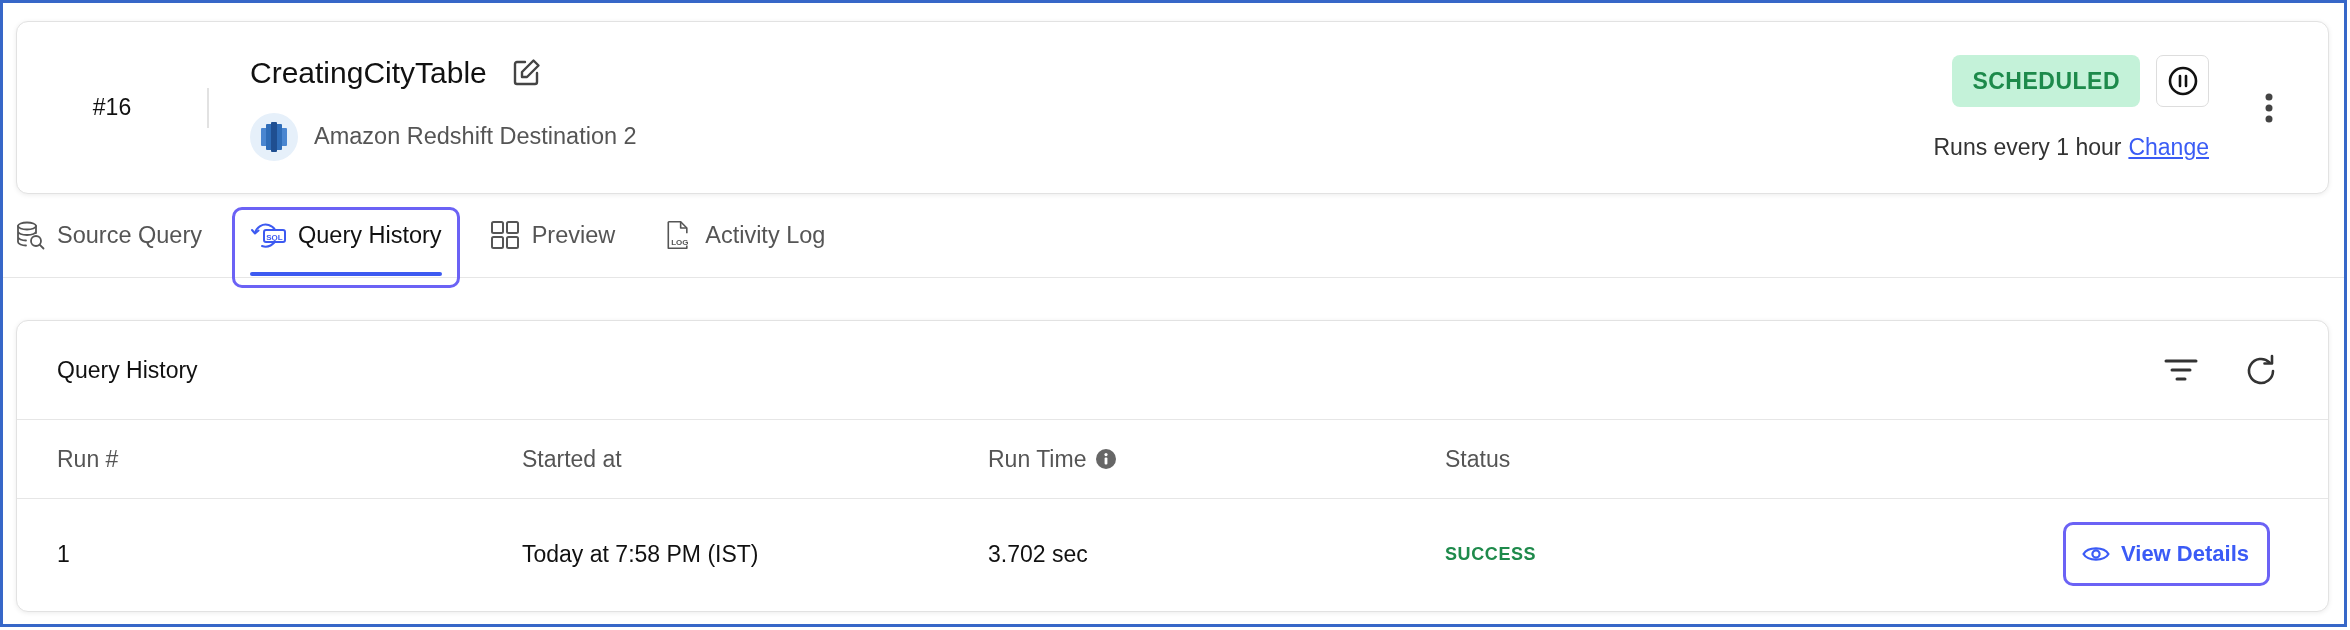 This screenshot has height=630, width=2350. Describe the element at coordinates (572, 459) in the screenshot. I see `column-header: Started at` at that location.